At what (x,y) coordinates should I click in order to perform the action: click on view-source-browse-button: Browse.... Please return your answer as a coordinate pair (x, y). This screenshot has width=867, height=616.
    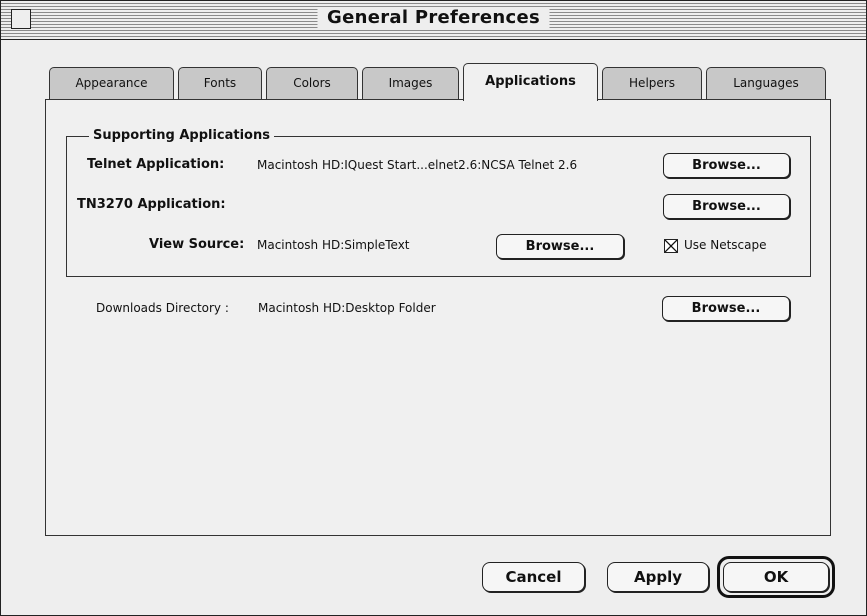
    Looking at the image, I should click on (560, 246).